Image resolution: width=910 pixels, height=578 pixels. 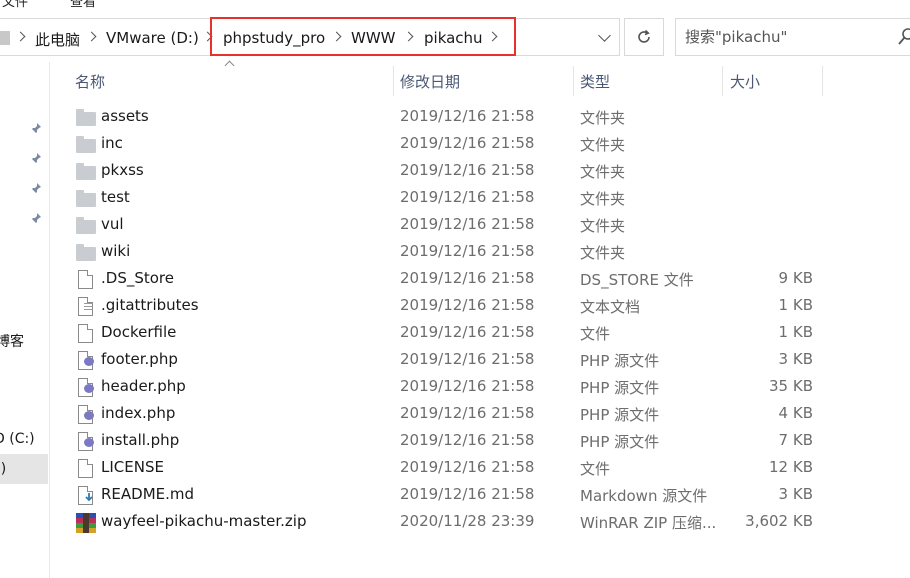 What do you see at coordinates (480, 360) in the screenshot?
I see `file-row: footer.php 2019/12/16 21:58 PHP 源文件 3 KB` at bounding box center [480, 360].